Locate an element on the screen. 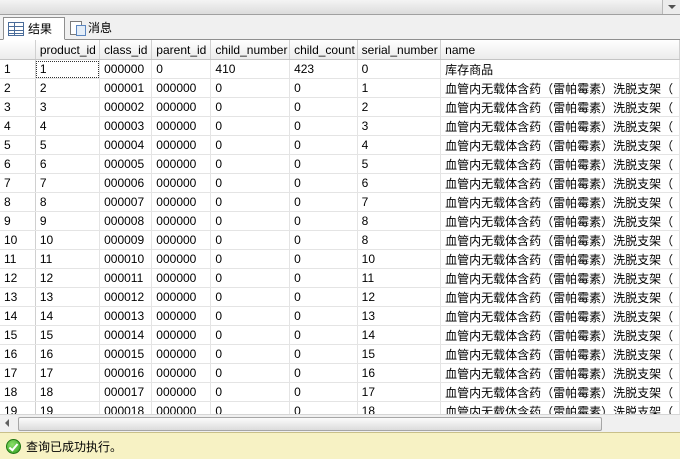  table-cell: 18 is located at coordinates (399, 407).